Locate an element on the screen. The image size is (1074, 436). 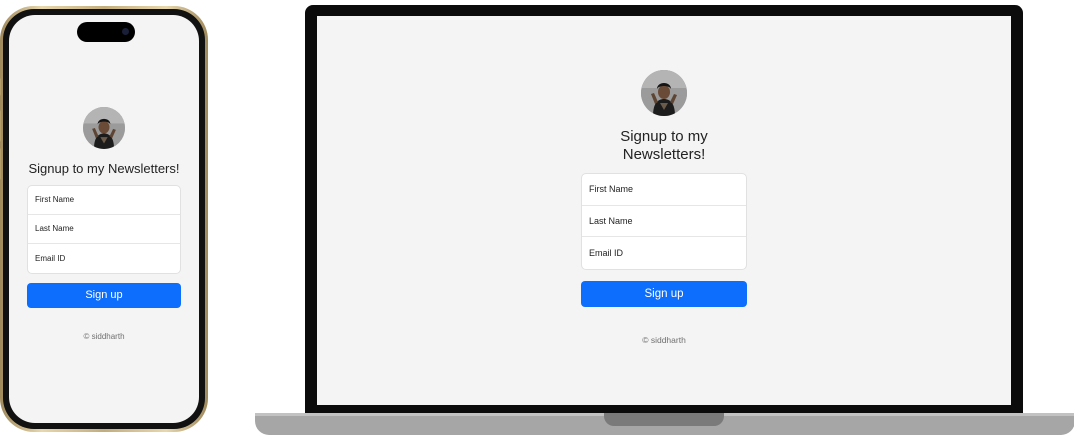
laptop-trackpad-notch is located at coordinates (664, 419).